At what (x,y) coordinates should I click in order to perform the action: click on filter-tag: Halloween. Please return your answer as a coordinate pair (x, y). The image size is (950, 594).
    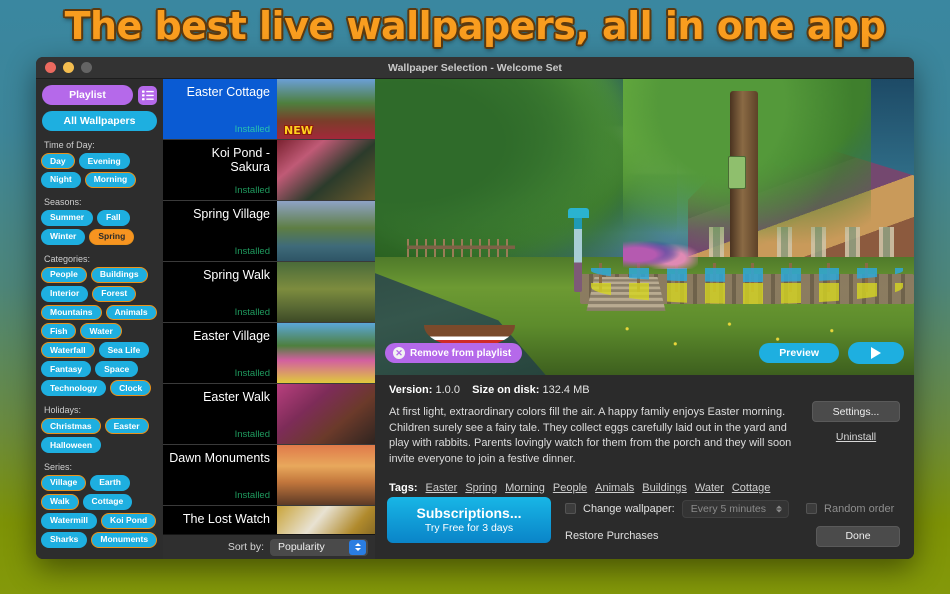
    Looking at the image, I should click on (71, 445).